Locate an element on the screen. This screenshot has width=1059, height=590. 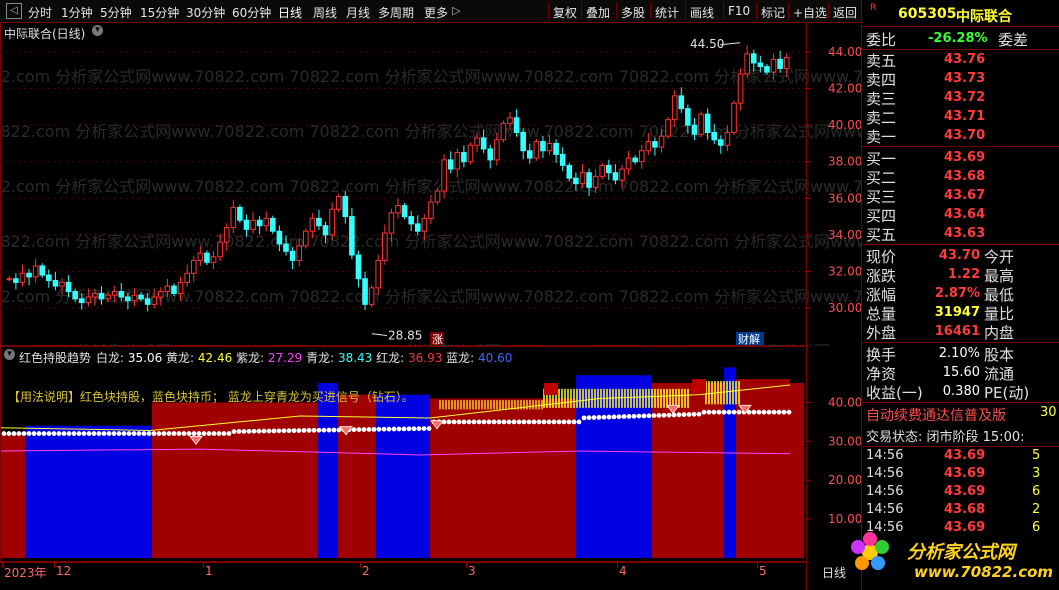
promo-link: 自动续费通达信普及版 is located at coordinates (936, 415).